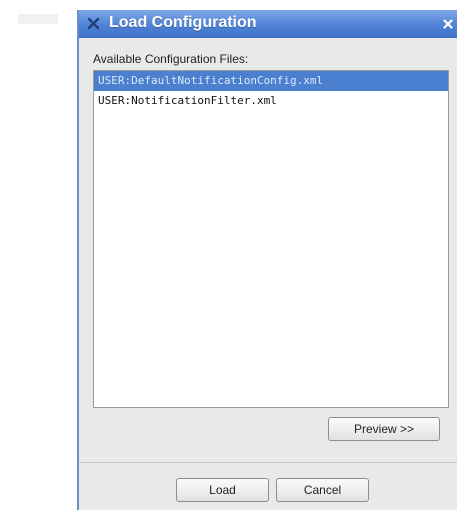 This screenshot has height=510, width=457. Describe the element at coordinates (271, 81) in the screenshot. I see `list-item-default-notification-config: USER:DefaultNotificationConfig.xml` at that location.